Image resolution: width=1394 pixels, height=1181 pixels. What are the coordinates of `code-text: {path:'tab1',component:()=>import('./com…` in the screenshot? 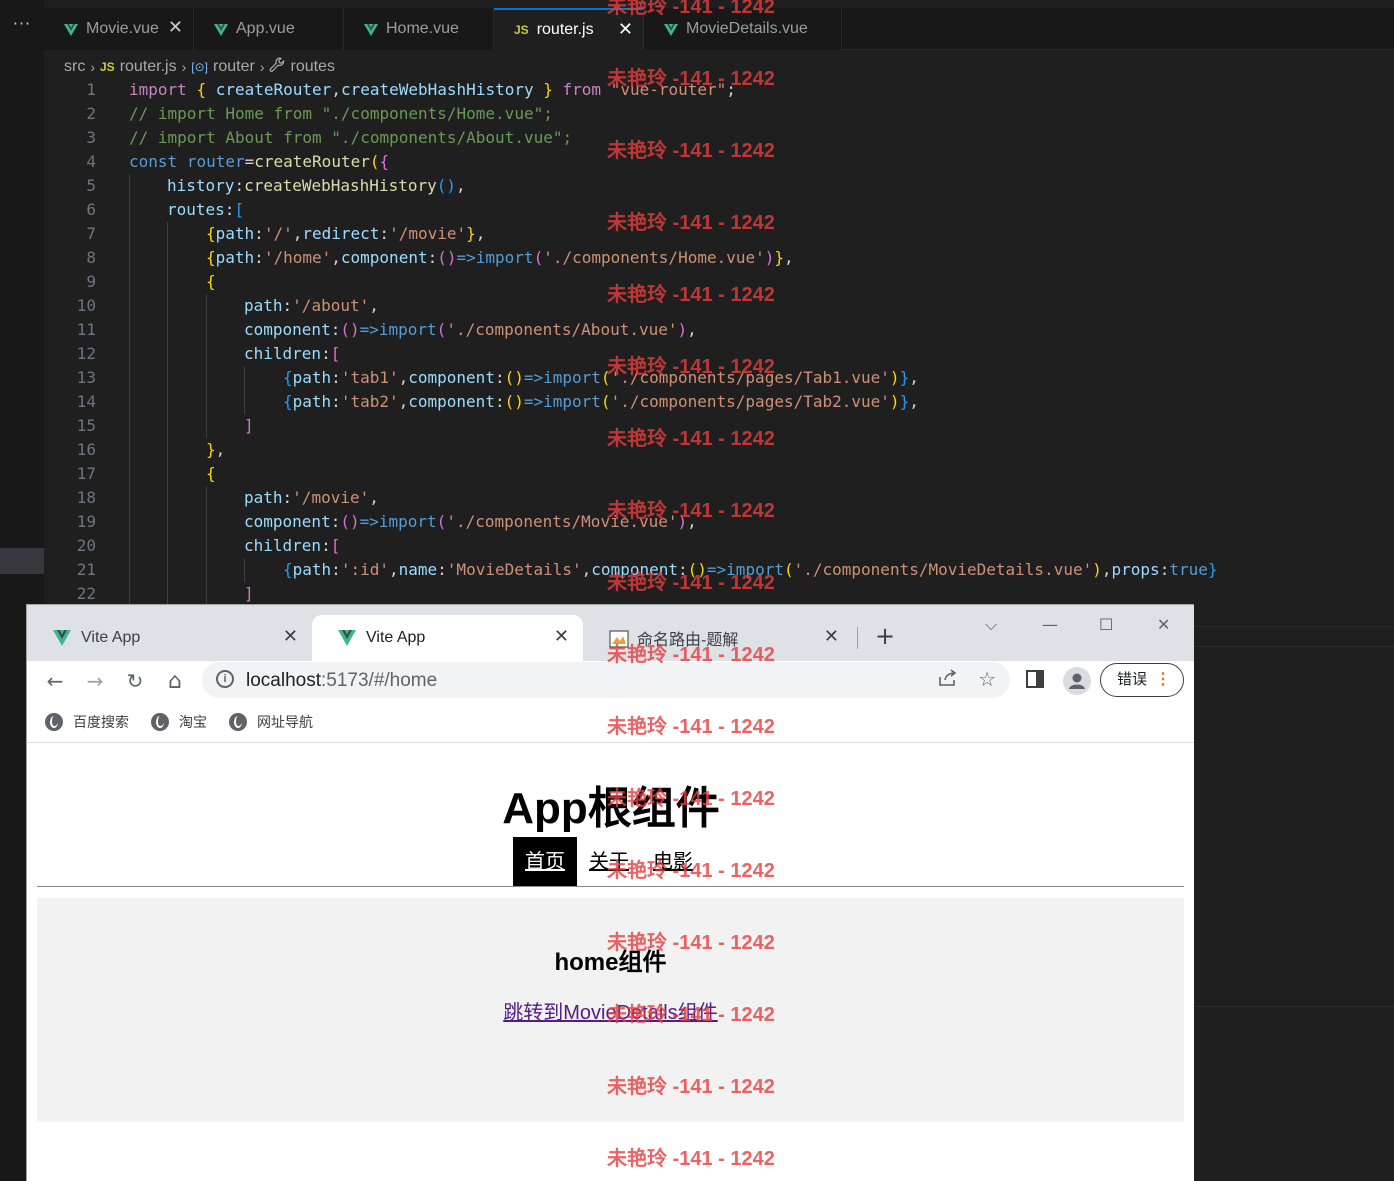 It's located at (601, 377).